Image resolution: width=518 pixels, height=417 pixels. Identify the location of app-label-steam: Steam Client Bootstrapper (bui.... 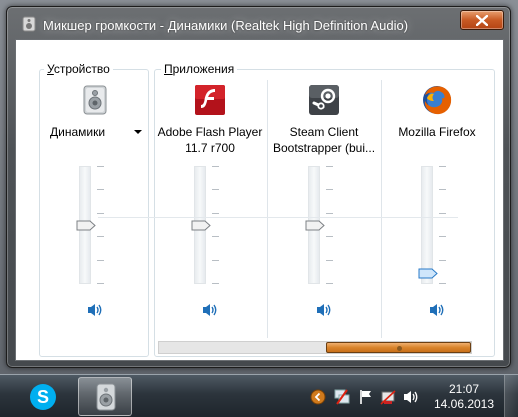
(324, 140).